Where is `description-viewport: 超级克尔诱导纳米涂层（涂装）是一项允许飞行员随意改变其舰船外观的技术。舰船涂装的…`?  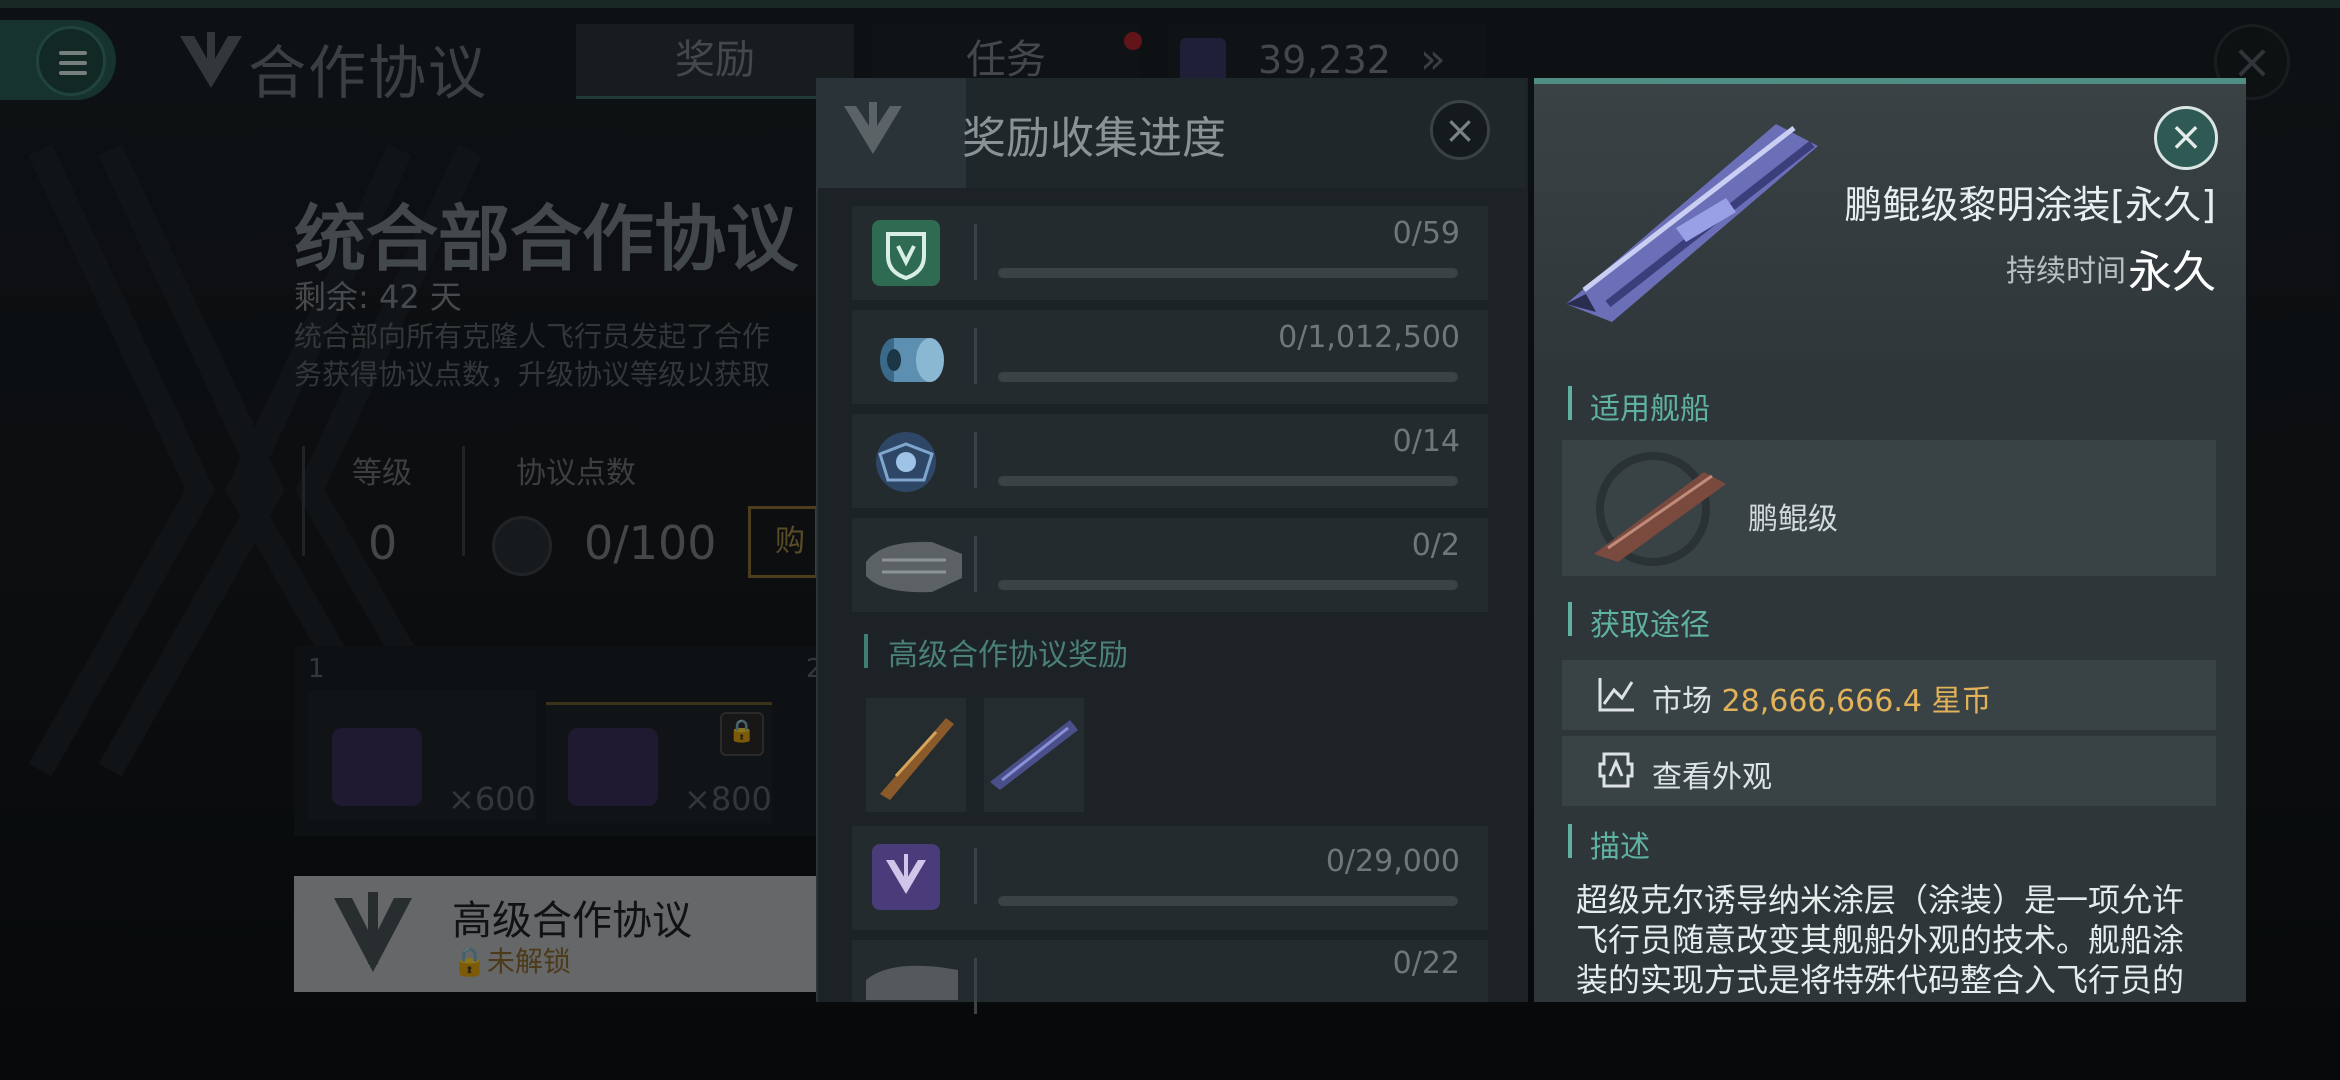
description-viewport: 超级克尔诱导纳米涂层（涂装）是一项允许飞行员随意改变其舰船外观的技术。舰船涂装的… is located at coordinates (1890, 934).